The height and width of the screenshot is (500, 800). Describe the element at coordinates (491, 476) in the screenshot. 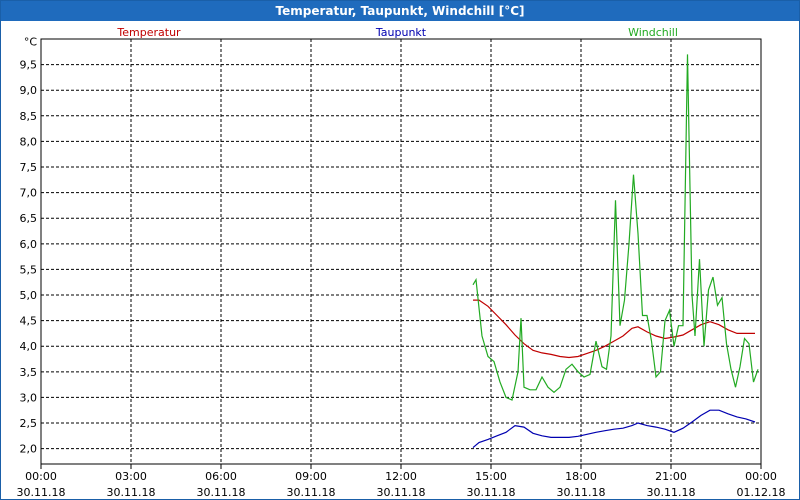

I see `x-tick-time: 15:00` at that location.